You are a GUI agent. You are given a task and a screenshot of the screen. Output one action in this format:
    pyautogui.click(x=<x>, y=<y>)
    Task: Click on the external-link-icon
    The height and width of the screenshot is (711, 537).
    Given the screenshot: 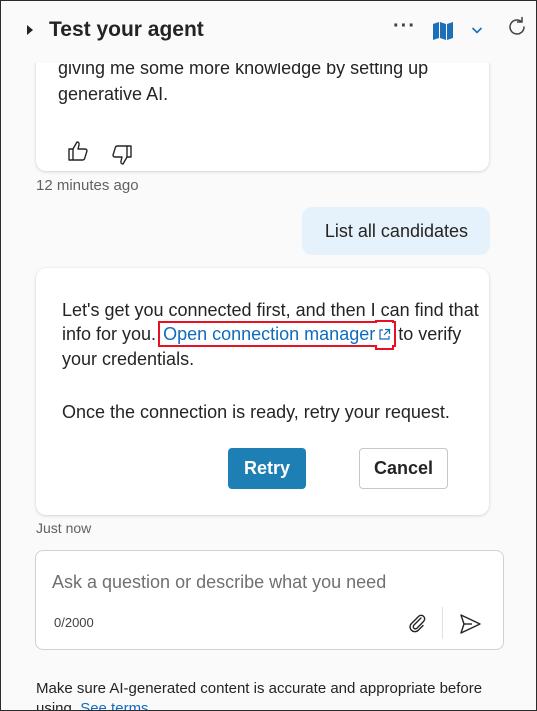 What is the action you would take?
    pyautogui.click(x=384, y=335)
    